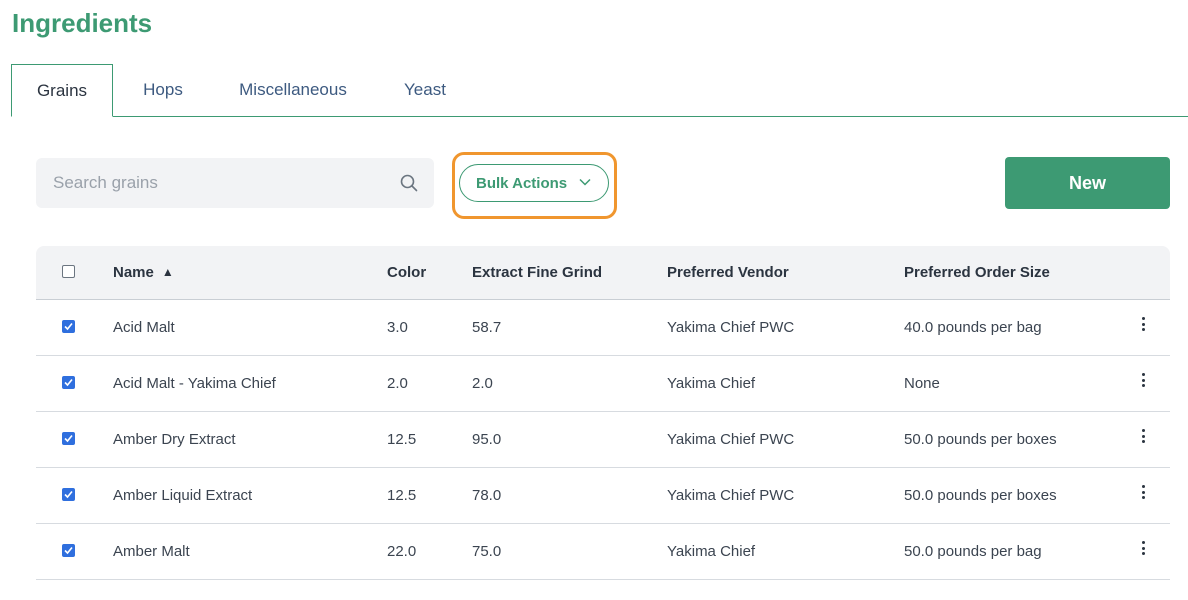 The image size is (1188, 600). Describe the element at coordinates (183, 495) in the screenshot. I see `cell-name: Amber Liquid Extract` at that location.